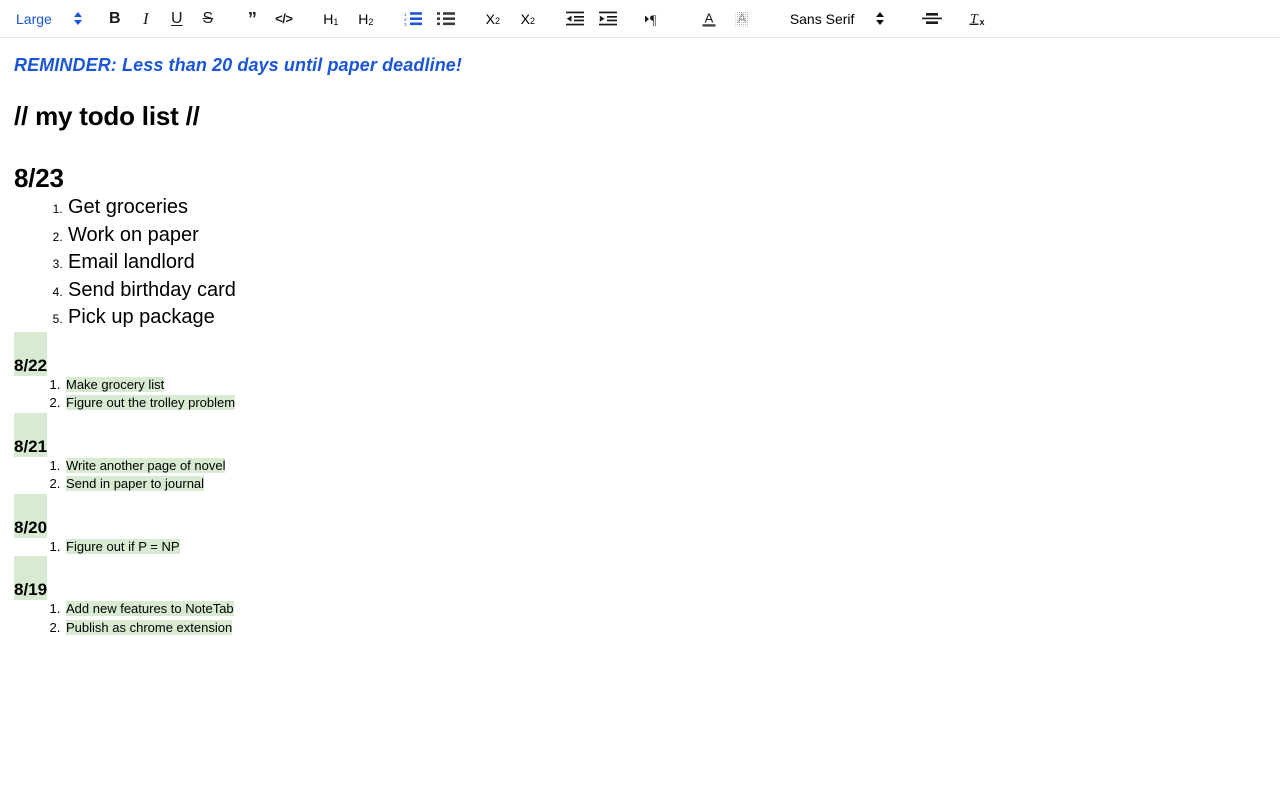 The image size is (1280, 800). What do you see at coordinates (39, 178) in the screenshot?
I see `section-date-heading: 8/23` at bounding box center [39, 178].